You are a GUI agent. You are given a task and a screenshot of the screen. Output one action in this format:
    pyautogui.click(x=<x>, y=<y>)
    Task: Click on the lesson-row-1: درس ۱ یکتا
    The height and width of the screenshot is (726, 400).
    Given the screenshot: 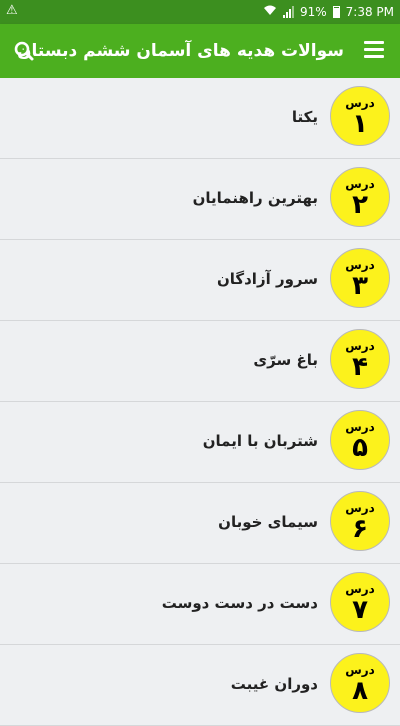 What is the action you would take?
    pyautogui.click(x=200, y=118)
    